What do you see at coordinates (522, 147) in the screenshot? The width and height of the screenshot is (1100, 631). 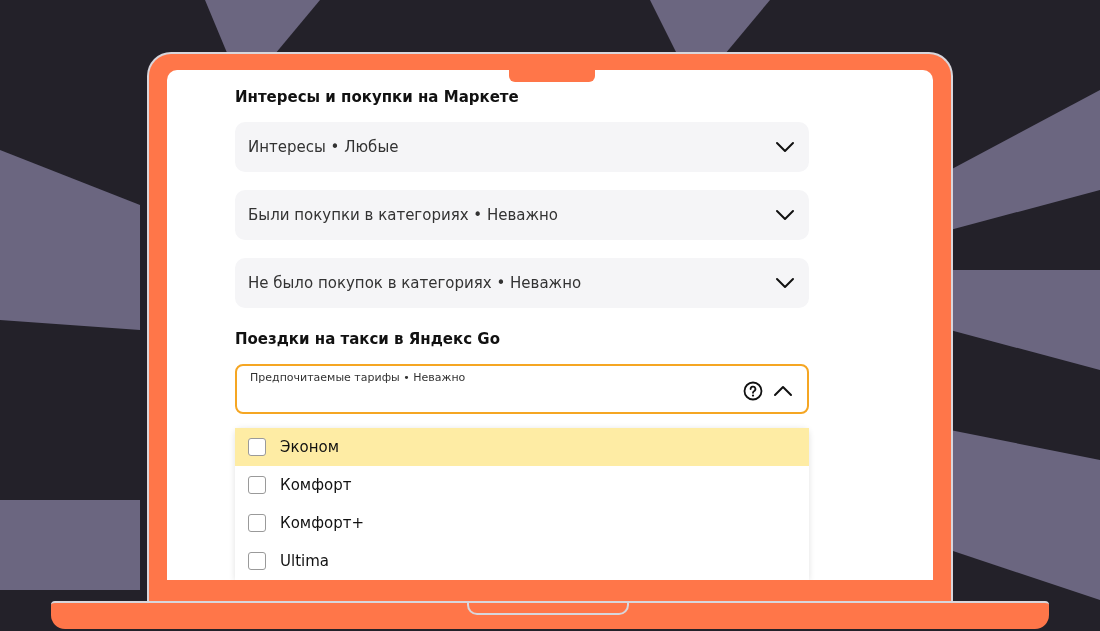 I see `filter-dropdown: Интересы • Любые` at bounding box center [522, 147].